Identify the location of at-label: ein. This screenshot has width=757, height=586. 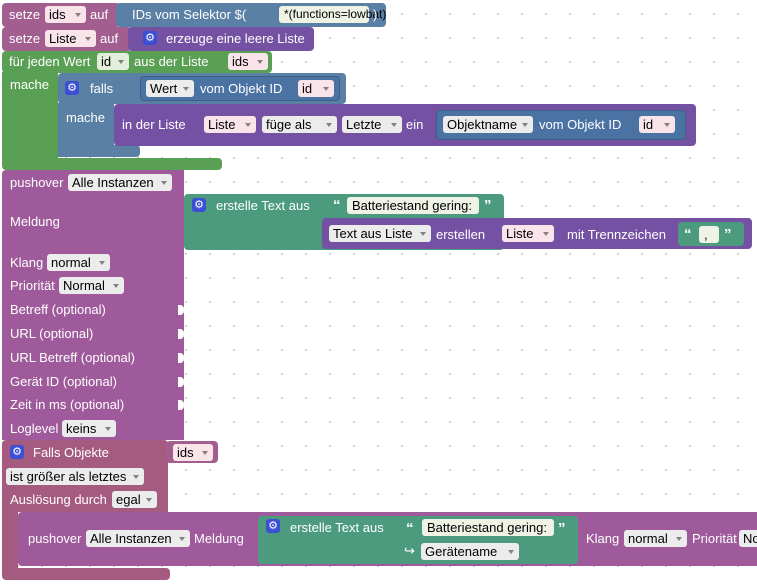
(415, 124).